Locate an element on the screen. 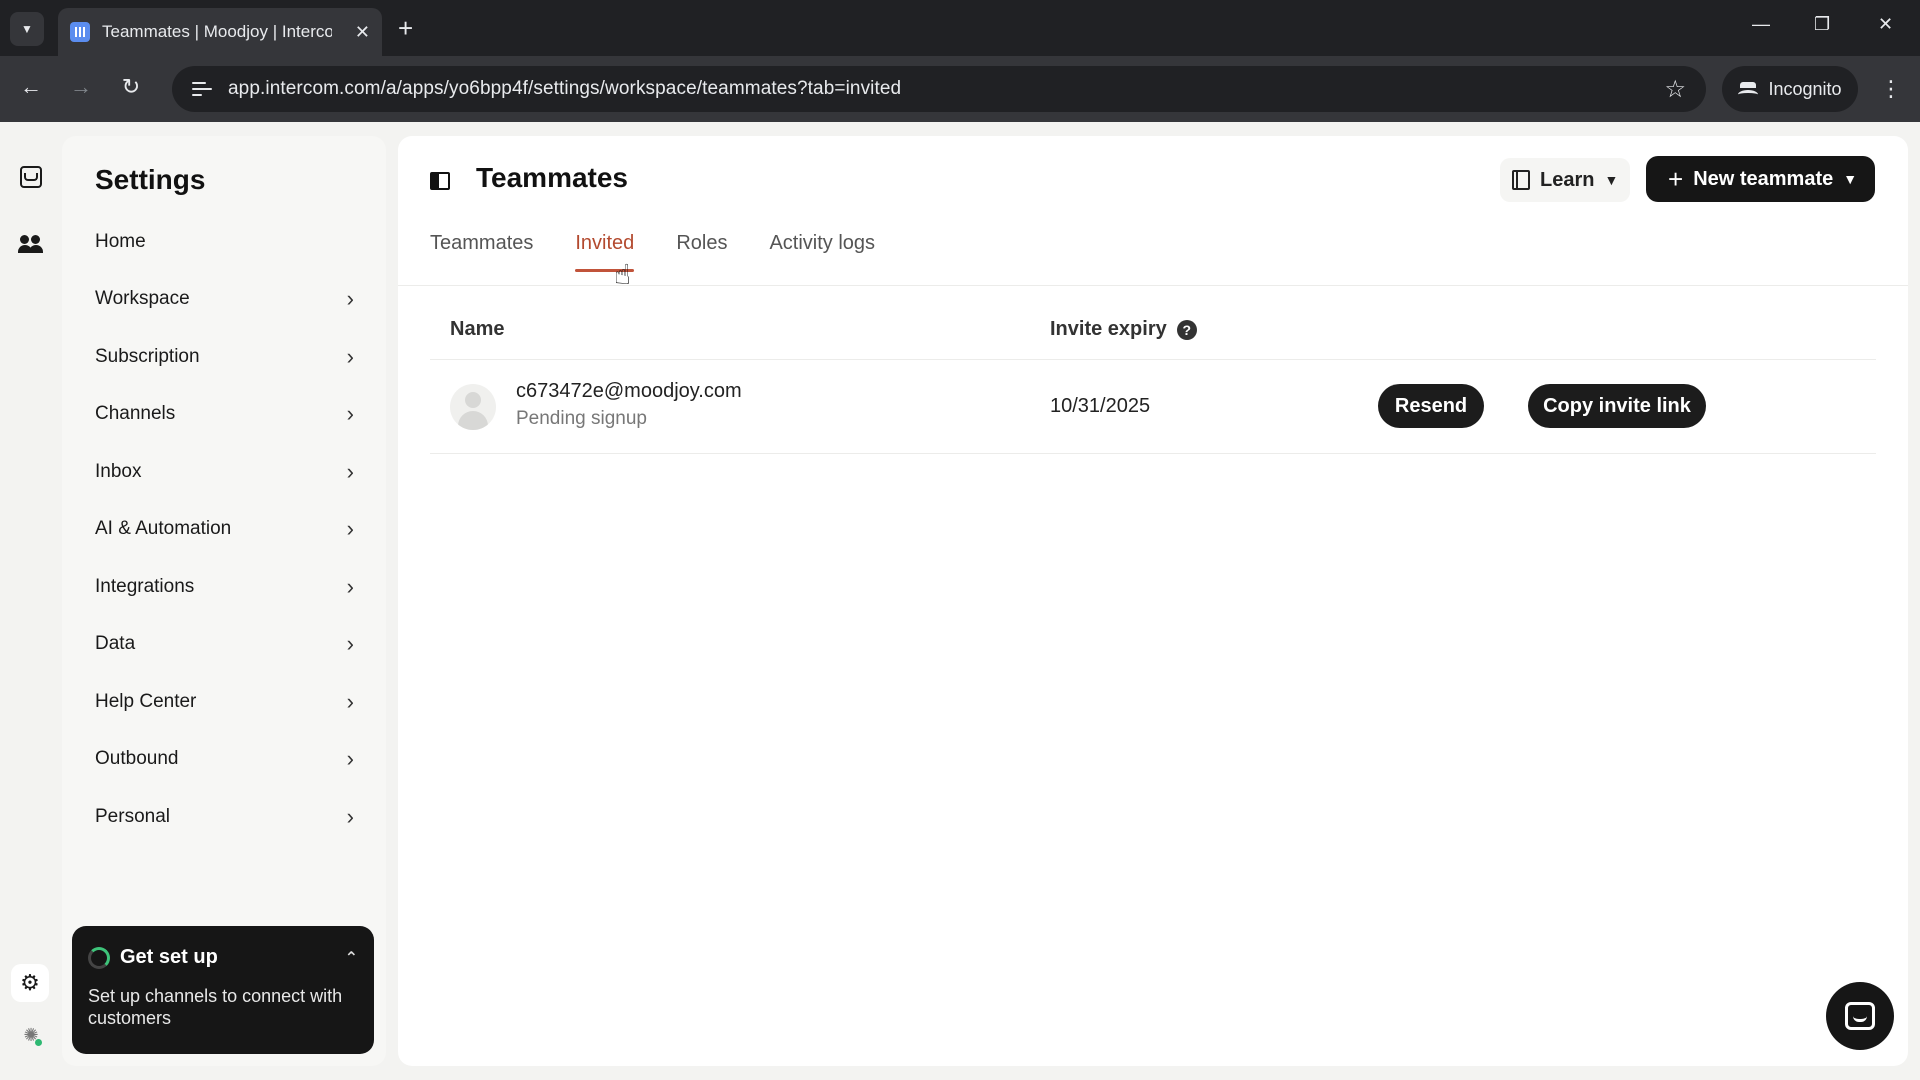  sidebar-item-workspace: Workspace › is located at coordinates (224, 300).